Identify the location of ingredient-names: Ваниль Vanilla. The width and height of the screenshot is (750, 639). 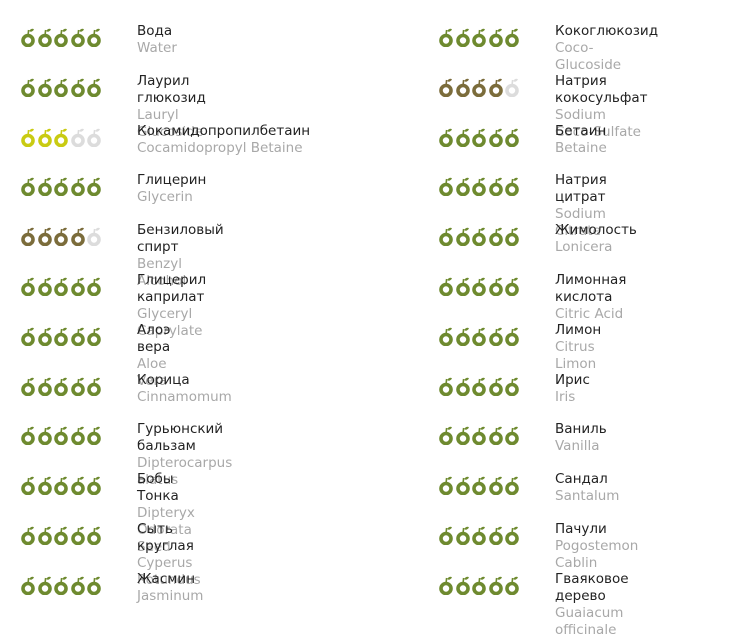
(581, 438).